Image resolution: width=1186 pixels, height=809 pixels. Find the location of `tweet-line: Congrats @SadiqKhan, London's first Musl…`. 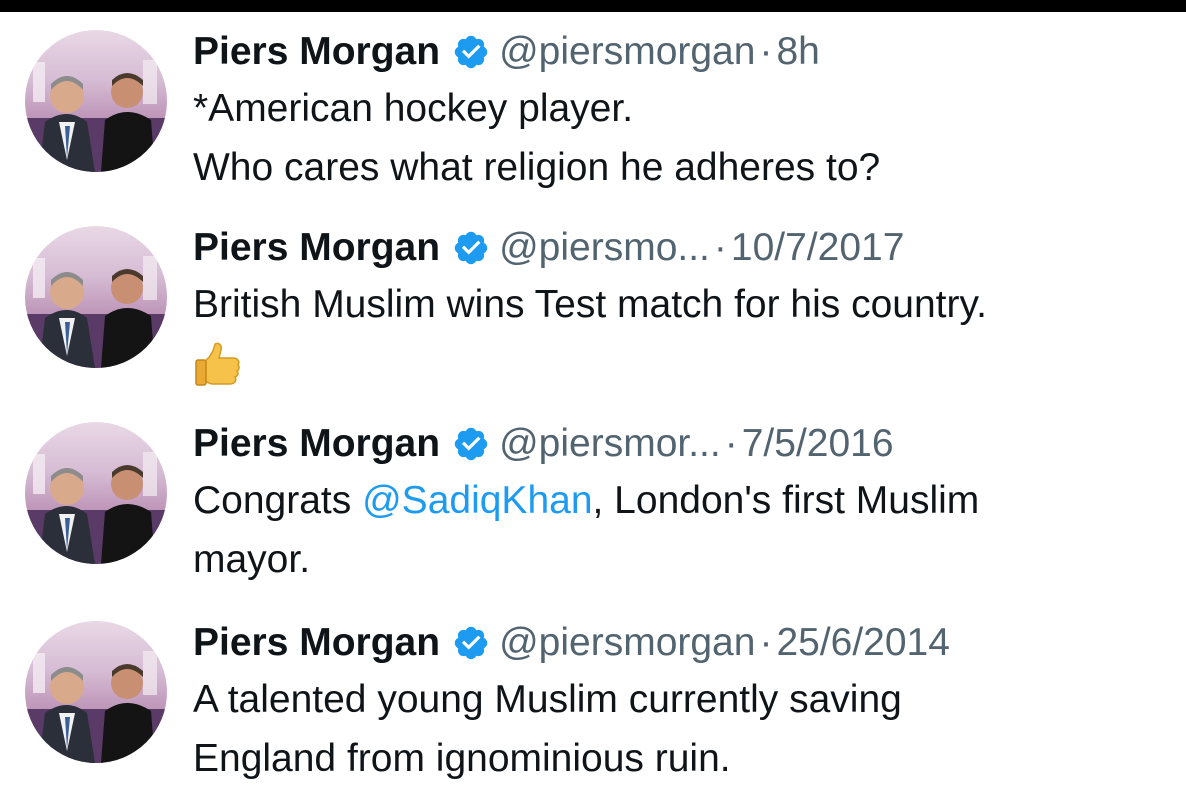

tweet-line: Congrats @SadiqKhan, London's first Musl… is located at coordinates (685, 500).